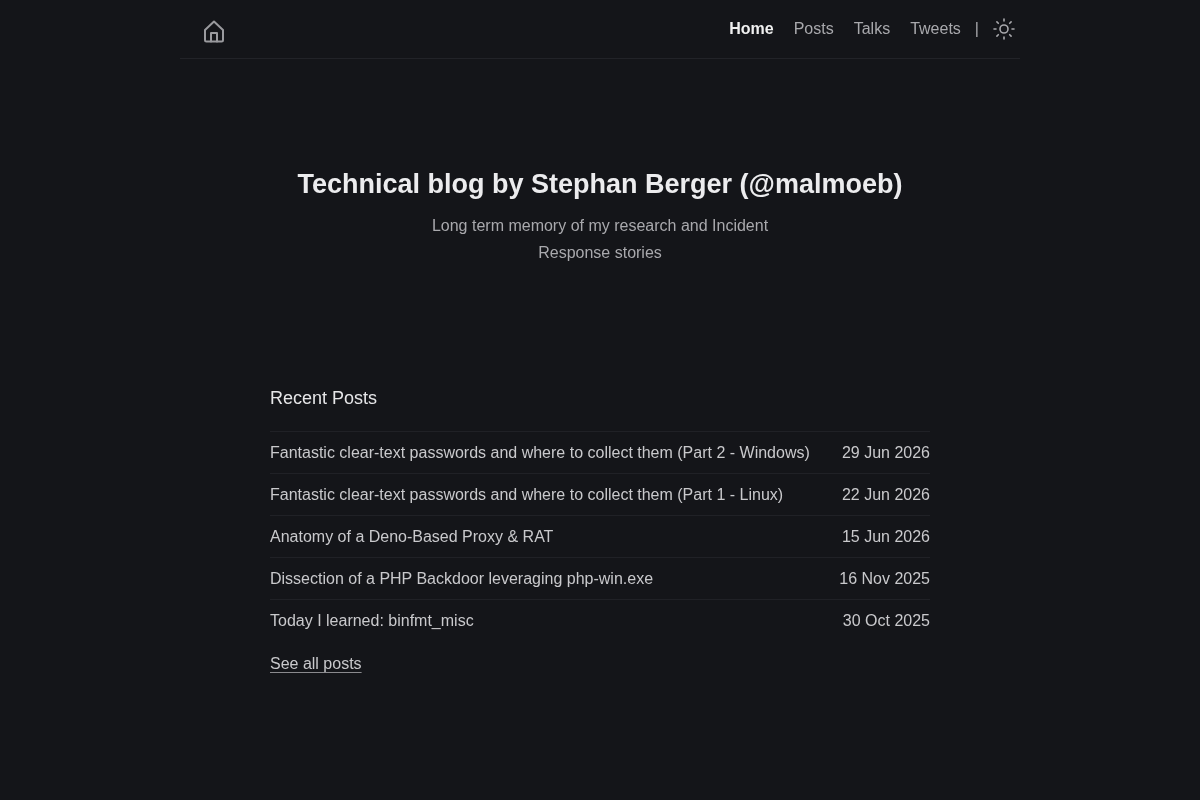  What do you see at coordinates (600, 239) in the screenshot?
I see `blog-subtitle: Long term memory of my research and Incident Response stories` at bounding box center [600, 239].